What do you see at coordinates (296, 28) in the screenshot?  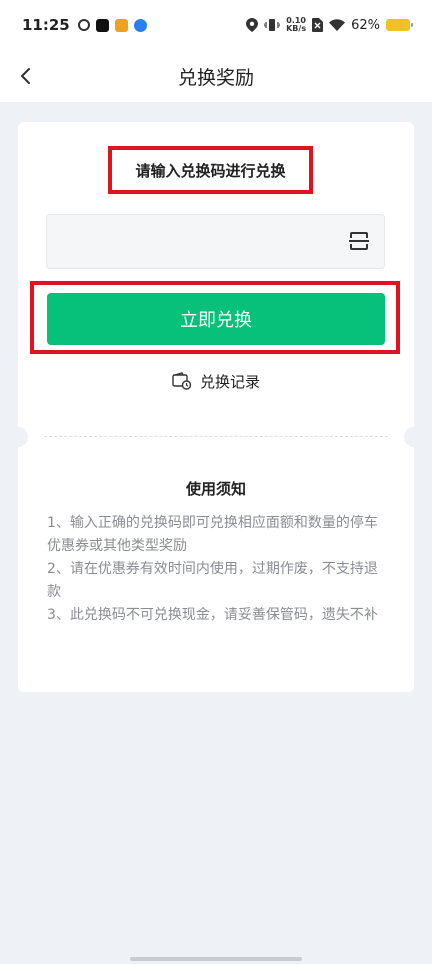 I see `network-speed-unit: KB/s` at bounding box center [296, 28].